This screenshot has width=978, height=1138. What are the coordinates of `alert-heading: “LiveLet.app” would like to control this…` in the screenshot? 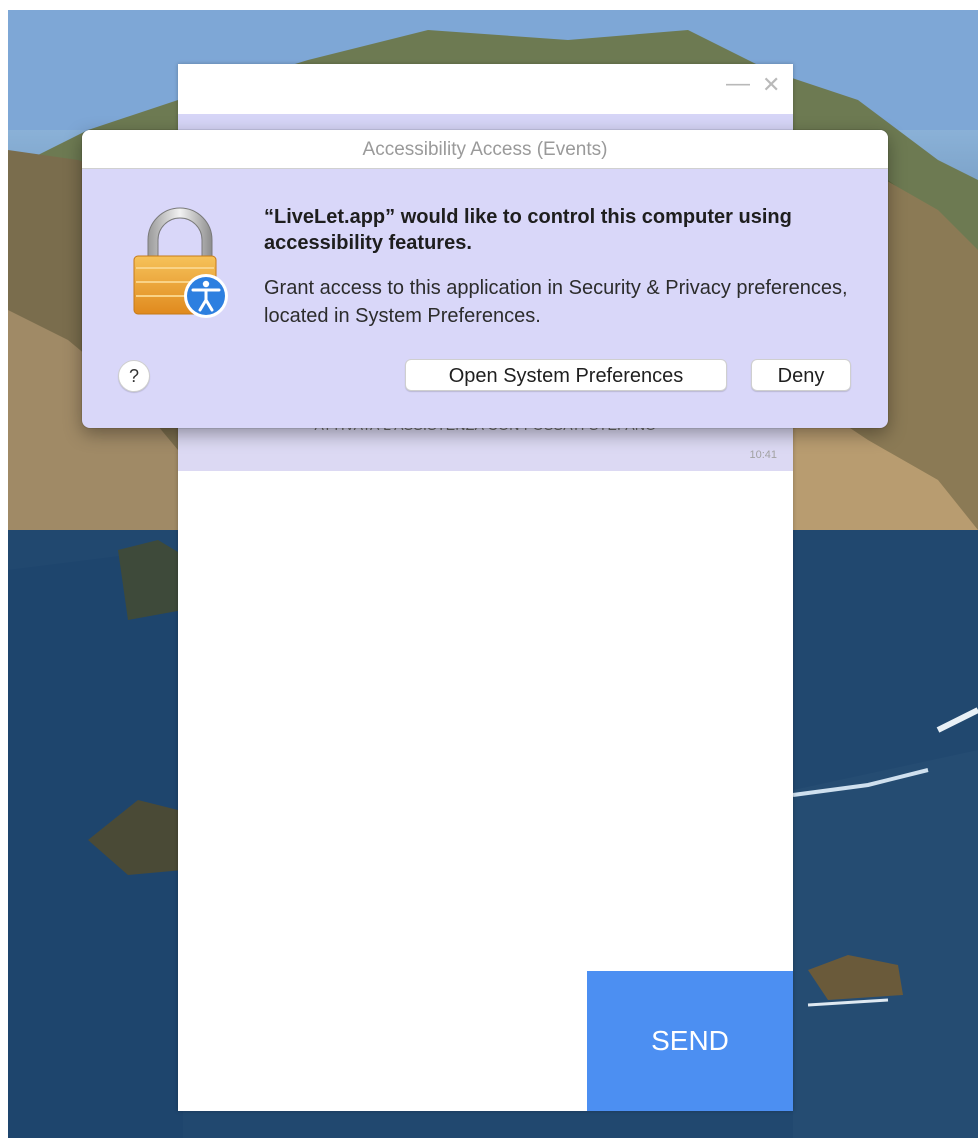 It's located at (528, 230).